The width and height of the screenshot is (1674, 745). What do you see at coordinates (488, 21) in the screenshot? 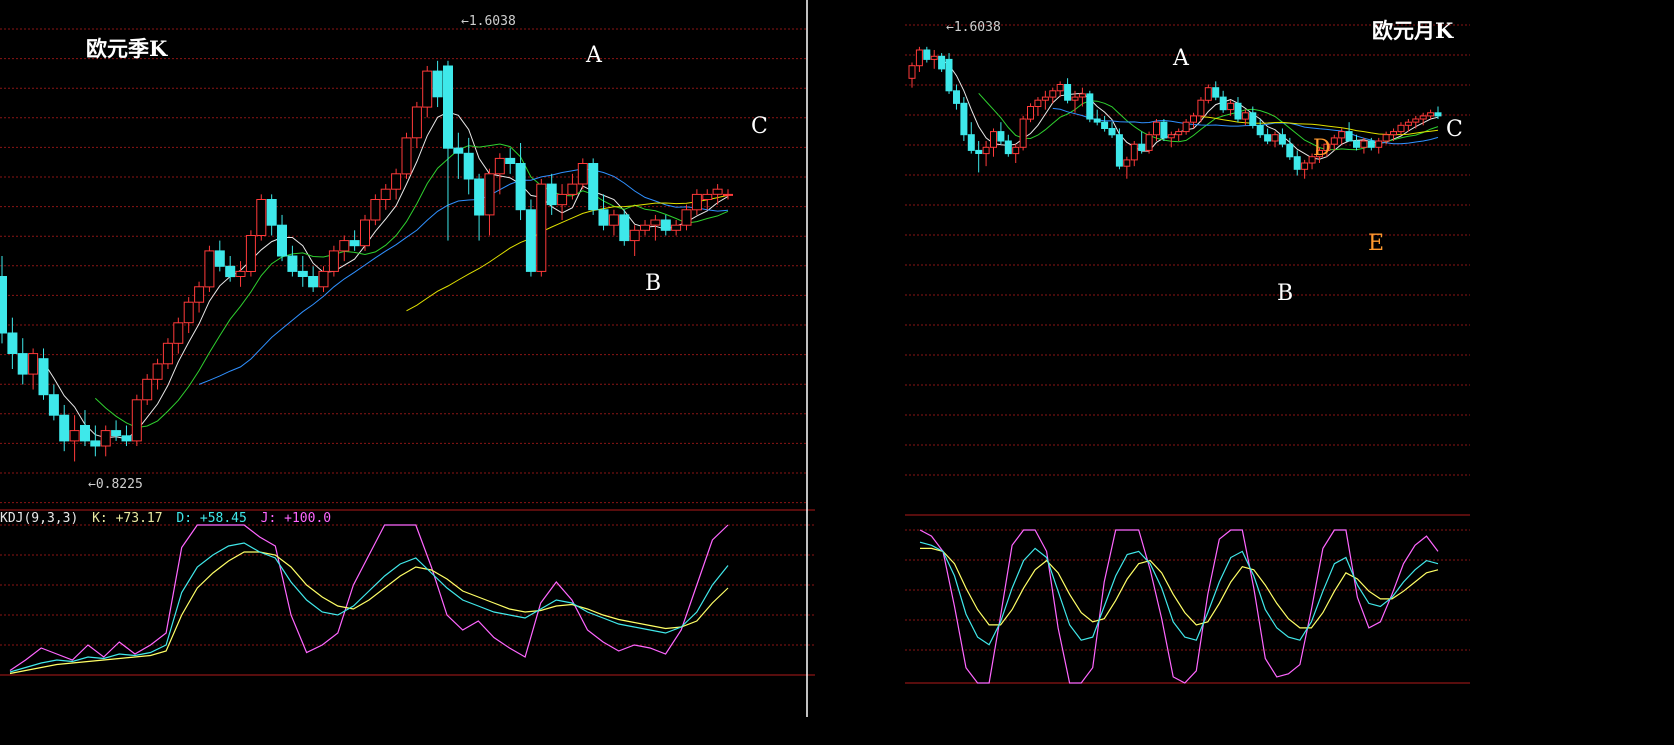
I see `quarterly-high-label: ←1.6038` at bounding box center [488, 21].